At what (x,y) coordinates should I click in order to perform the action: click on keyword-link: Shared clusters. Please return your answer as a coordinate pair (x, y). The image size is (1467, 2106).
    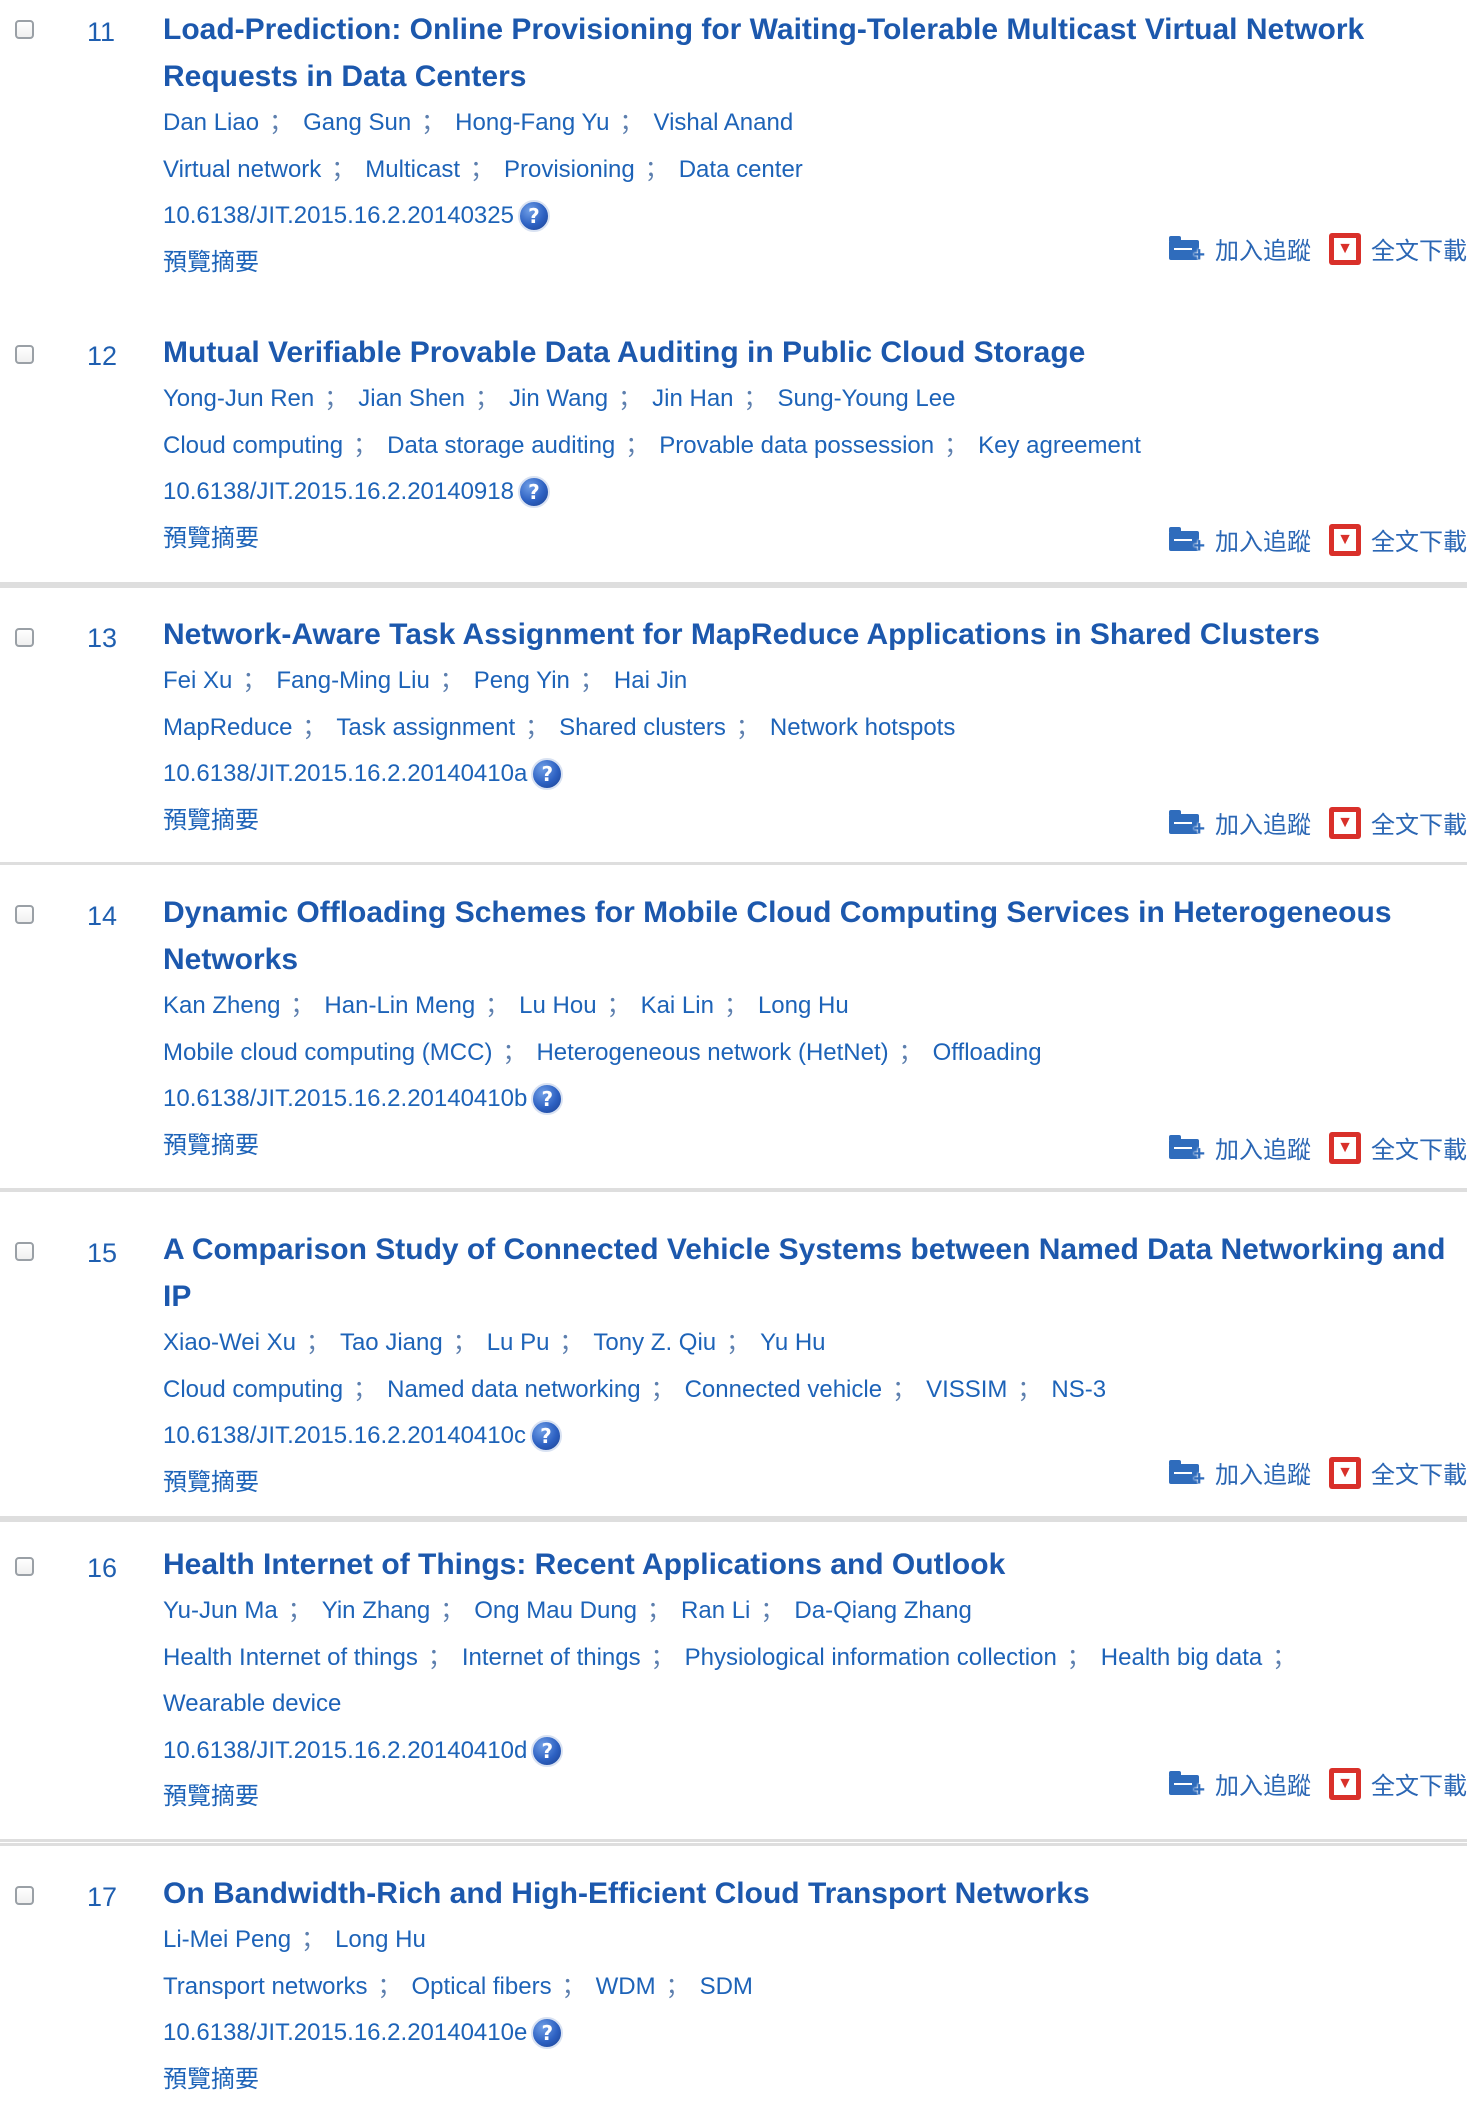
    Looking at the image, I should click on (642, 727).